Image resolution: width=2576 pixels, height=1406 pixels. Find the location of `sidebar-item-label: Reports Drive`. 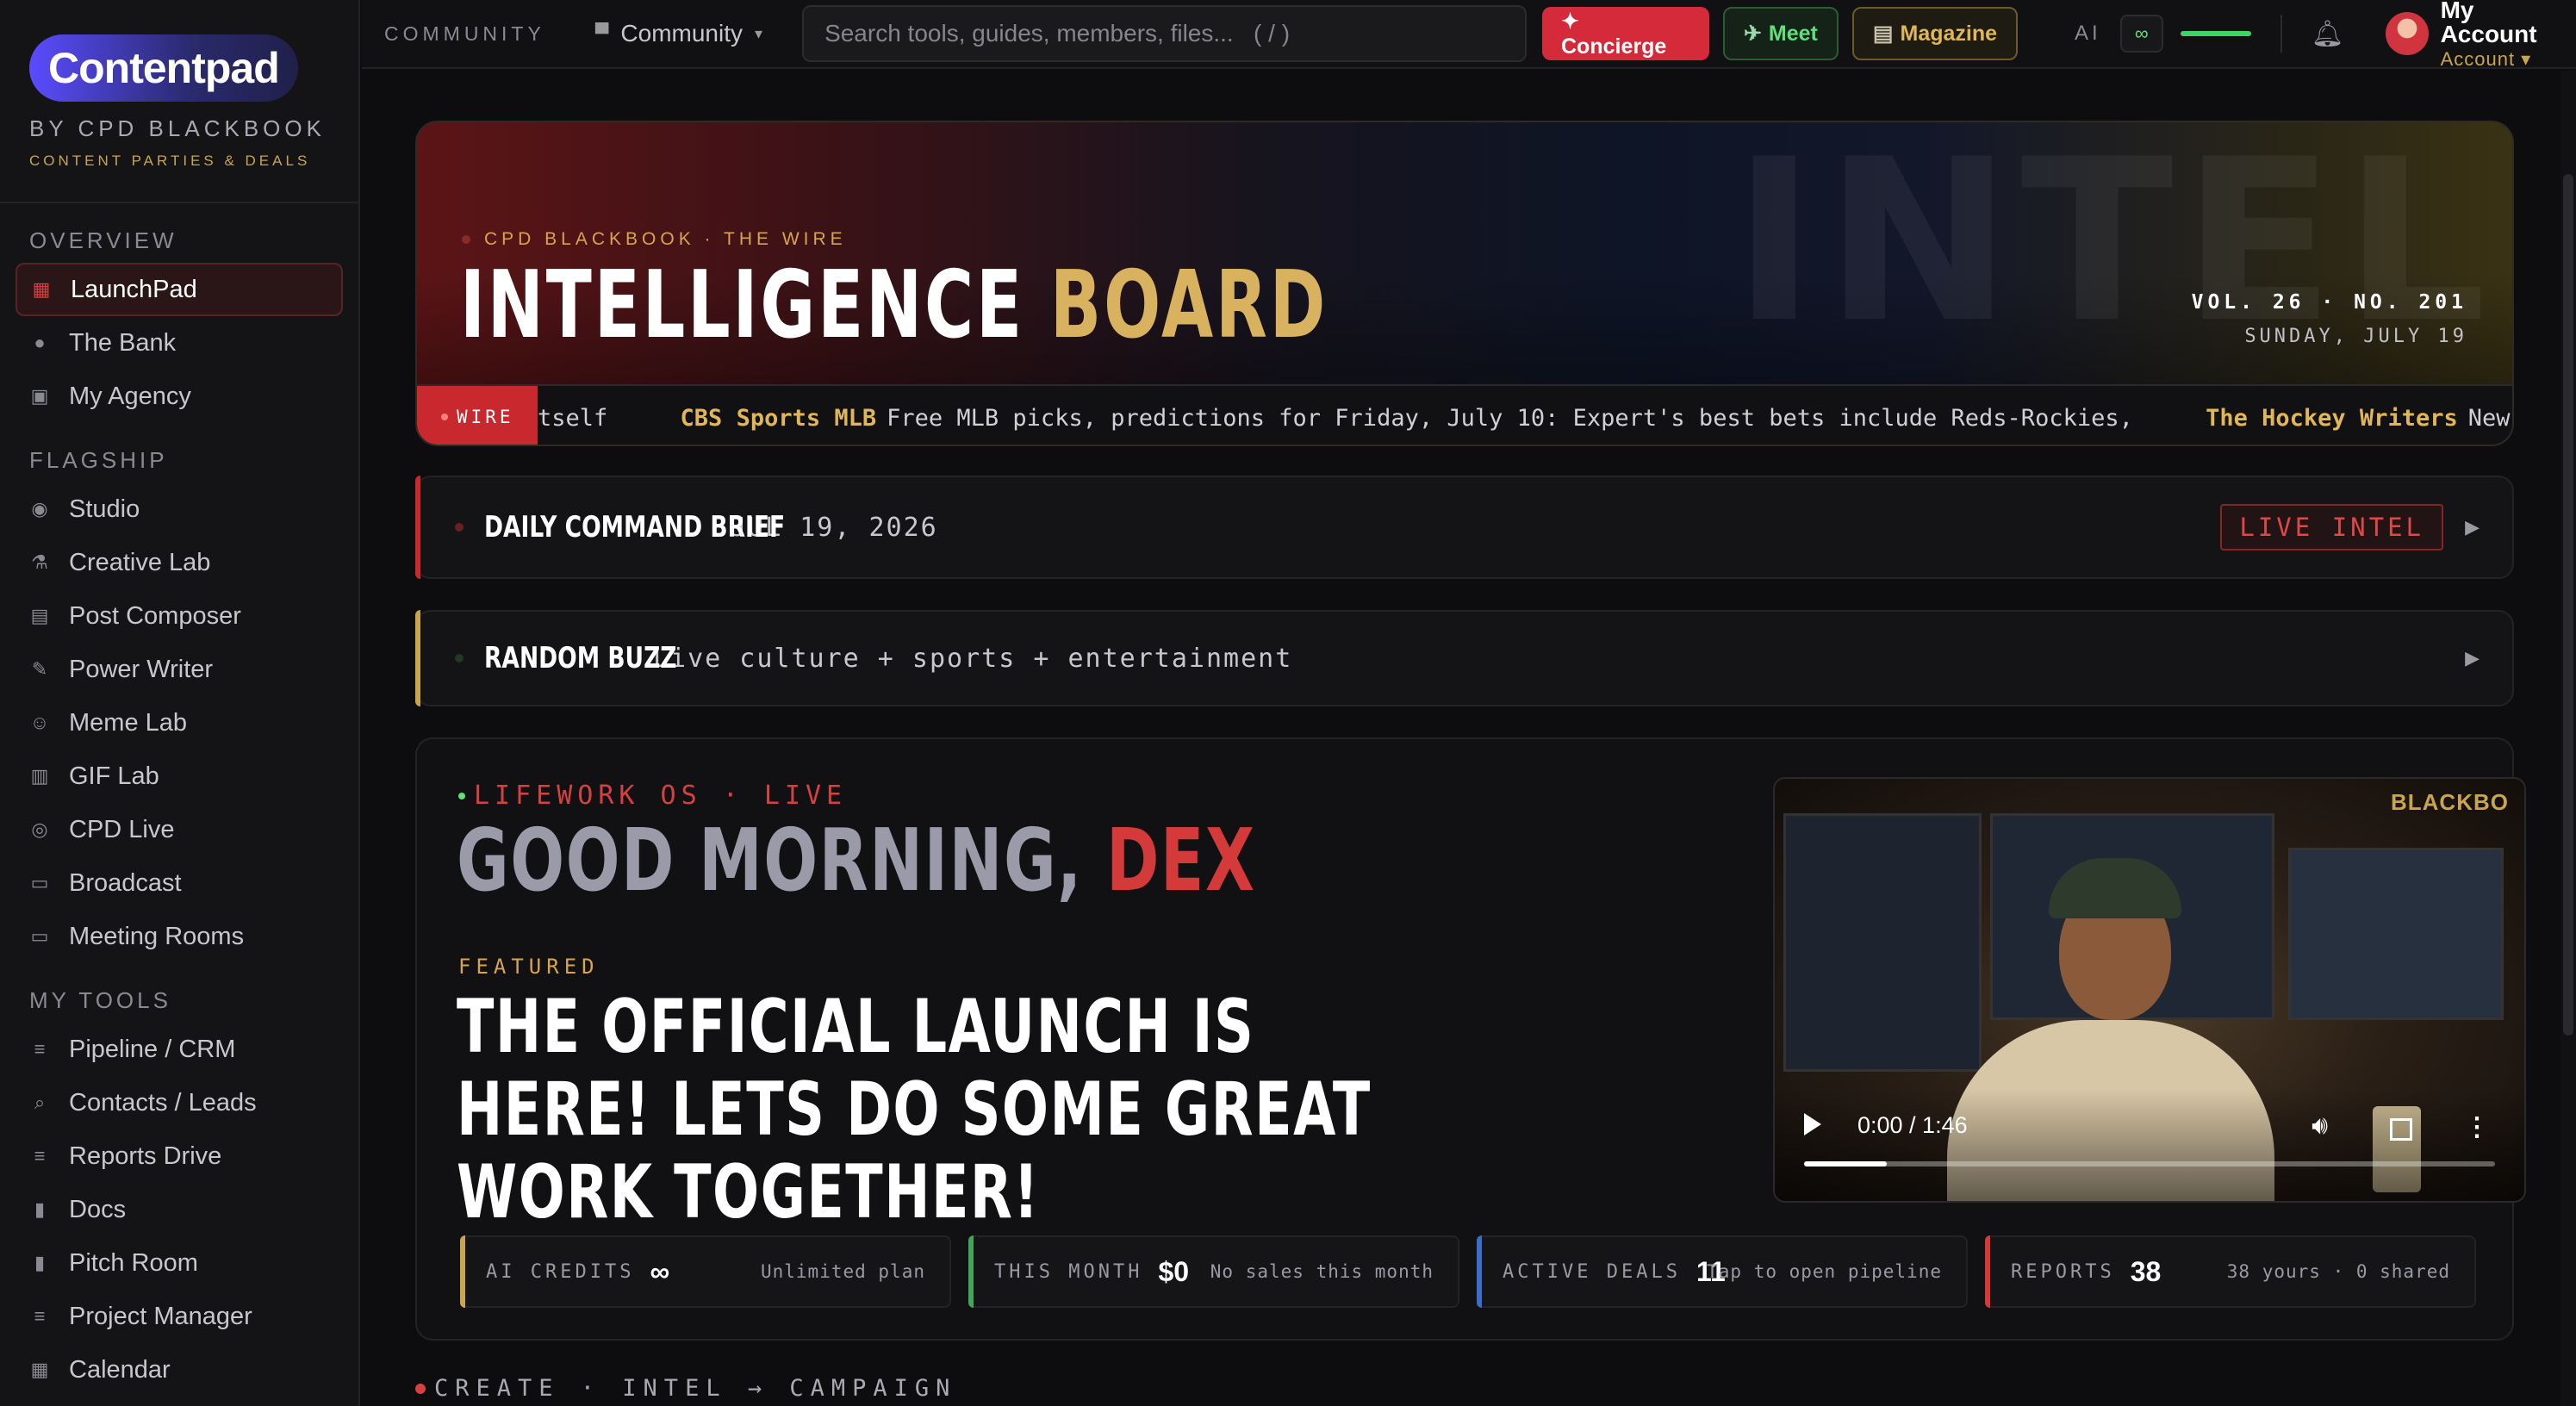

sidebar-item-label: Reports Drive is located at coordinates (146, 1156).